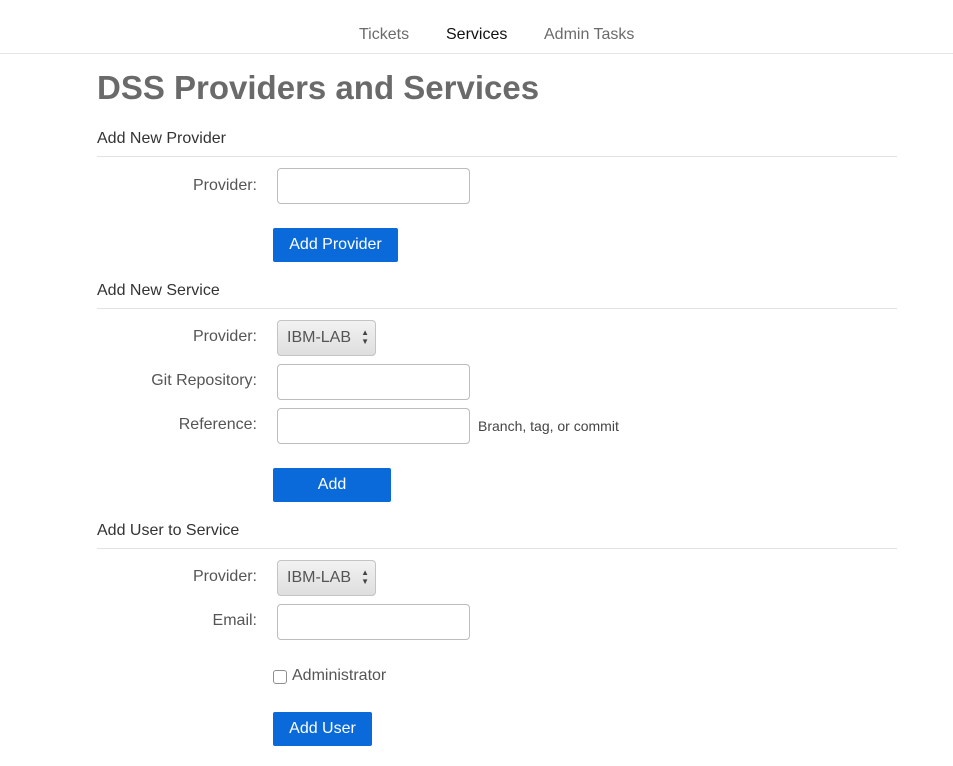 The image size is (953, 766). Describe the element at coordinates (335, 245) in the screenshot. I see `add-provider-button: Add Provider` at that location.